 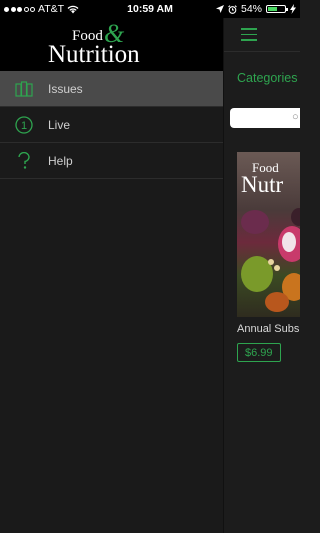 I want to click on drawer-header: Food & Nutrition, so click(x=111, y=44).